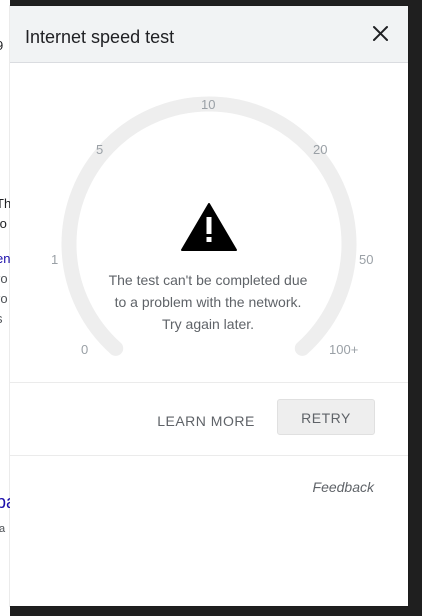 The width and height of the screenshot is (422, 616). I want to click on background-page: 9 Th to en ro ro s ba ta, so click(5, 308).